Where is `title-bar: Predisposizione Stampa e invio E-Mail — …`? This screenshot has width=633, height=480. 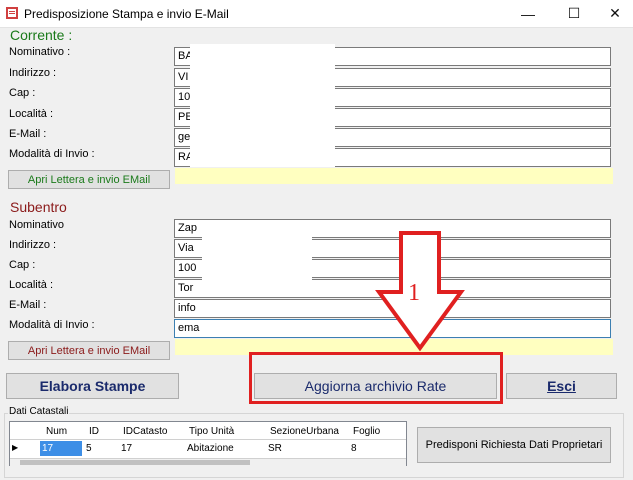 title-bar: Predisposizione Stampa e invio E-Mail — … is located at coordinates (316, 14).